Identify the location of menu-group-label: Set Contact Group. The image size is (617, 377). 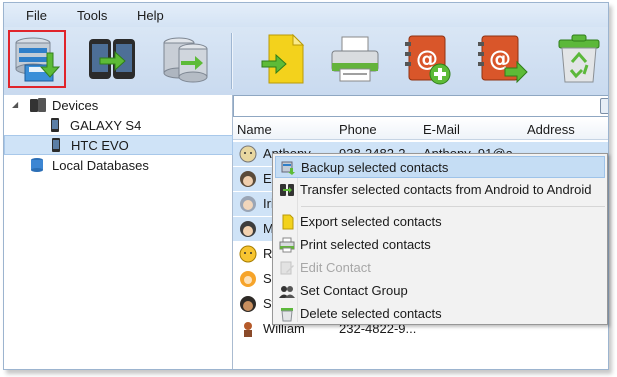
(354, 290).